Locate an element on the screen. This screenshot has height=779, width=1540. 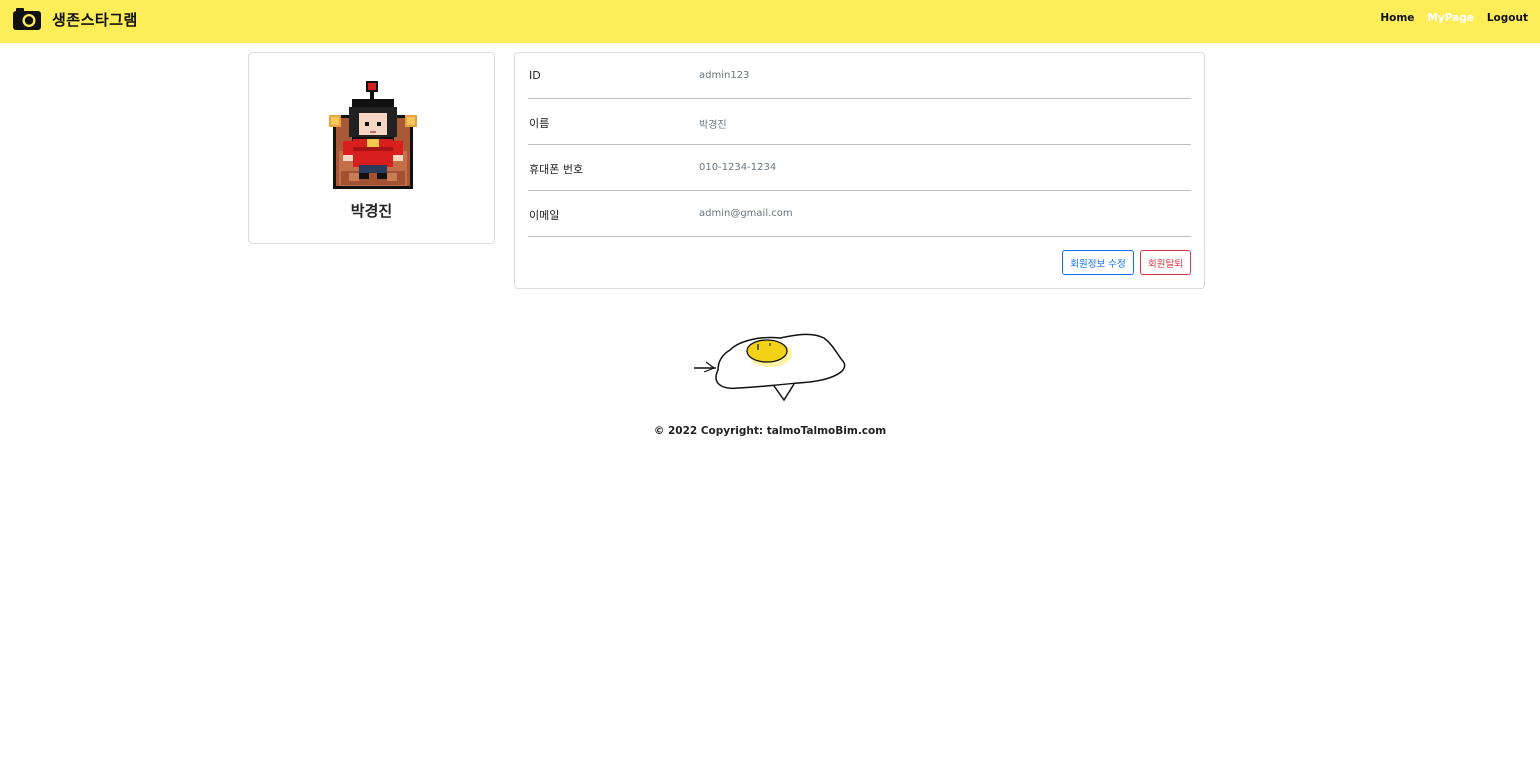
info-label: 휴대폰 번호 is located at coordinates (556, 169).